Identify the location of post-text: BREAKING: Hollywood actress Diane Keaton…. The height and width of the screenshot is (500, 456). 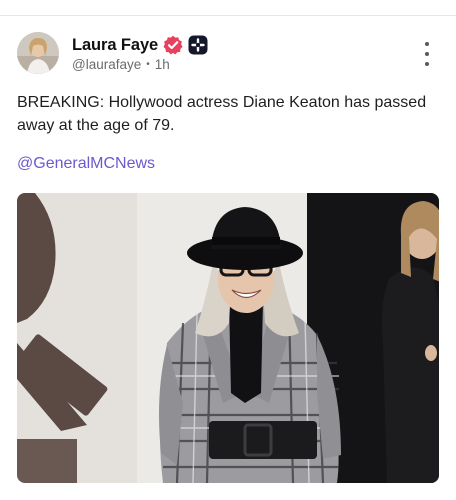
(222, 114).